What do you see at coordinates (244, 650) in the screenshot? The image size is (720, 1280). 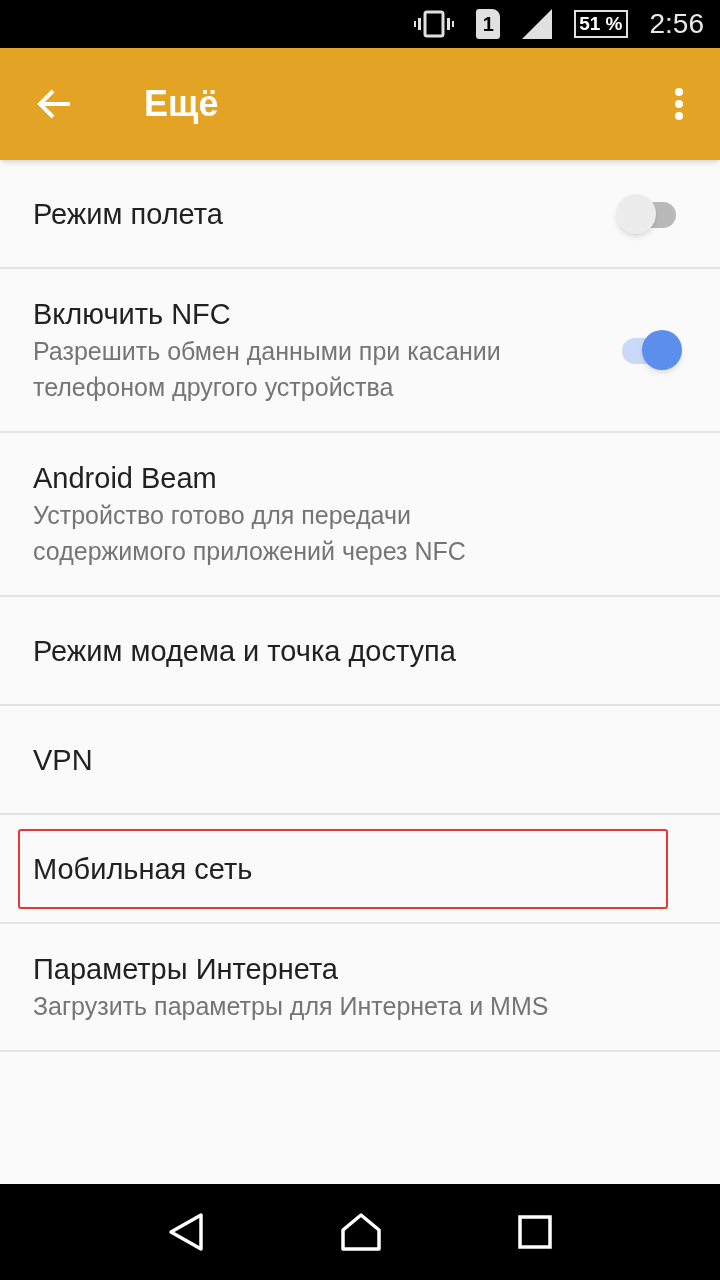 I see `setting-title: Режим модема и точка доступа` at bounding box center [244, 650].